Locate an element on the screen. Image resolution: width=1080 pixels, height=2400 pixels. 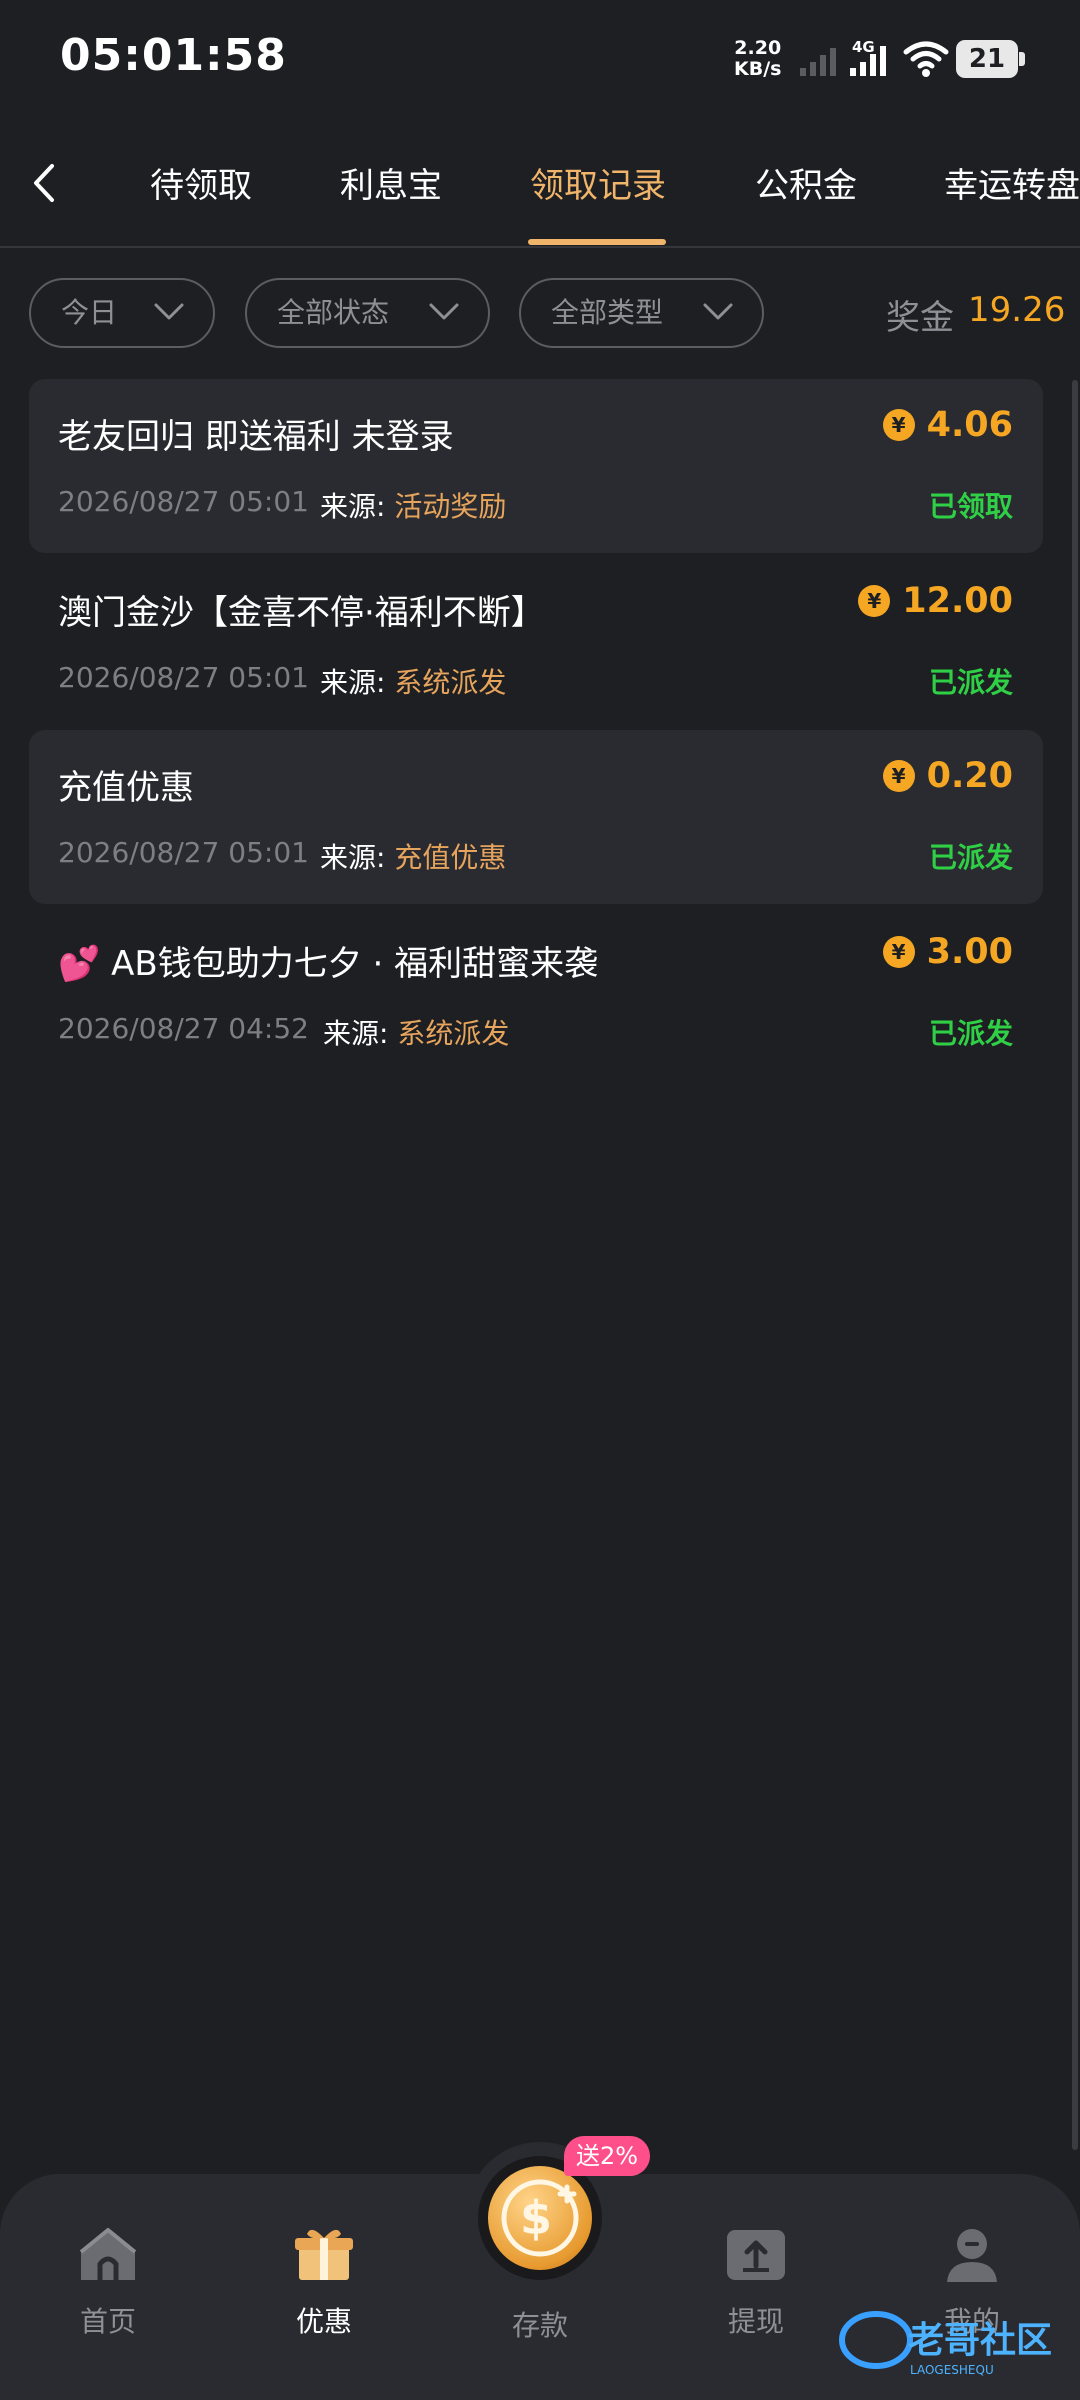
date-filter-label: 今日 is located at coordinates (89, 312).